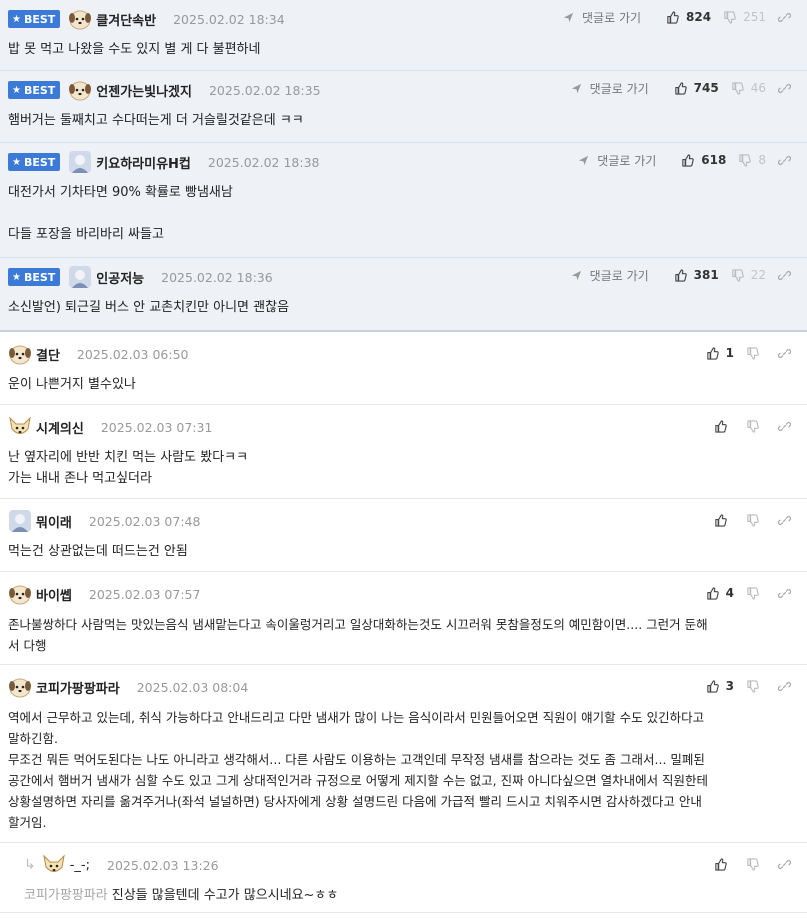 Image resolution: width=807 pixels, height=918 pixels. Describe the element at coordinates (149, 307) in the screenshot. I see `comment-text: 소신발언) 퇴근길 버스 안 교촌치킨만 아니면 괜찮음` at that location.